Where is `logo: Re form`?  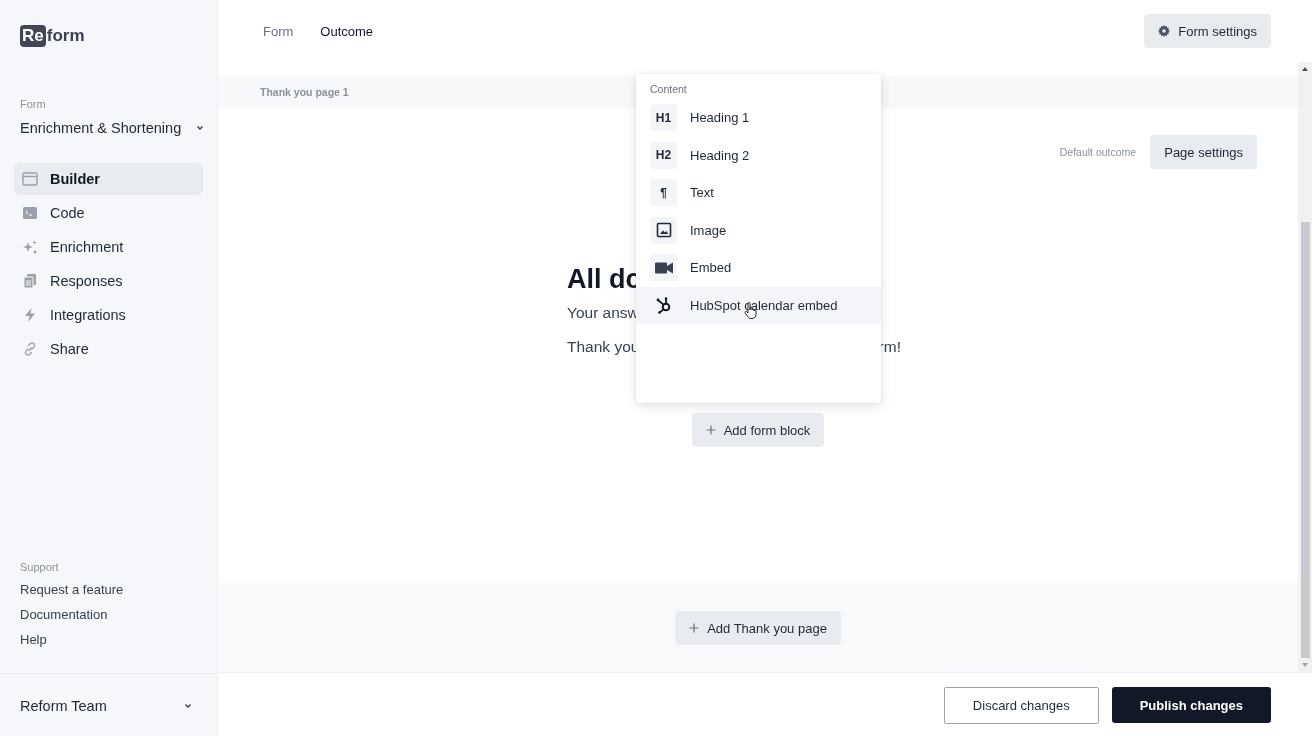 logo: Re form is located at coordinates (53, 36).